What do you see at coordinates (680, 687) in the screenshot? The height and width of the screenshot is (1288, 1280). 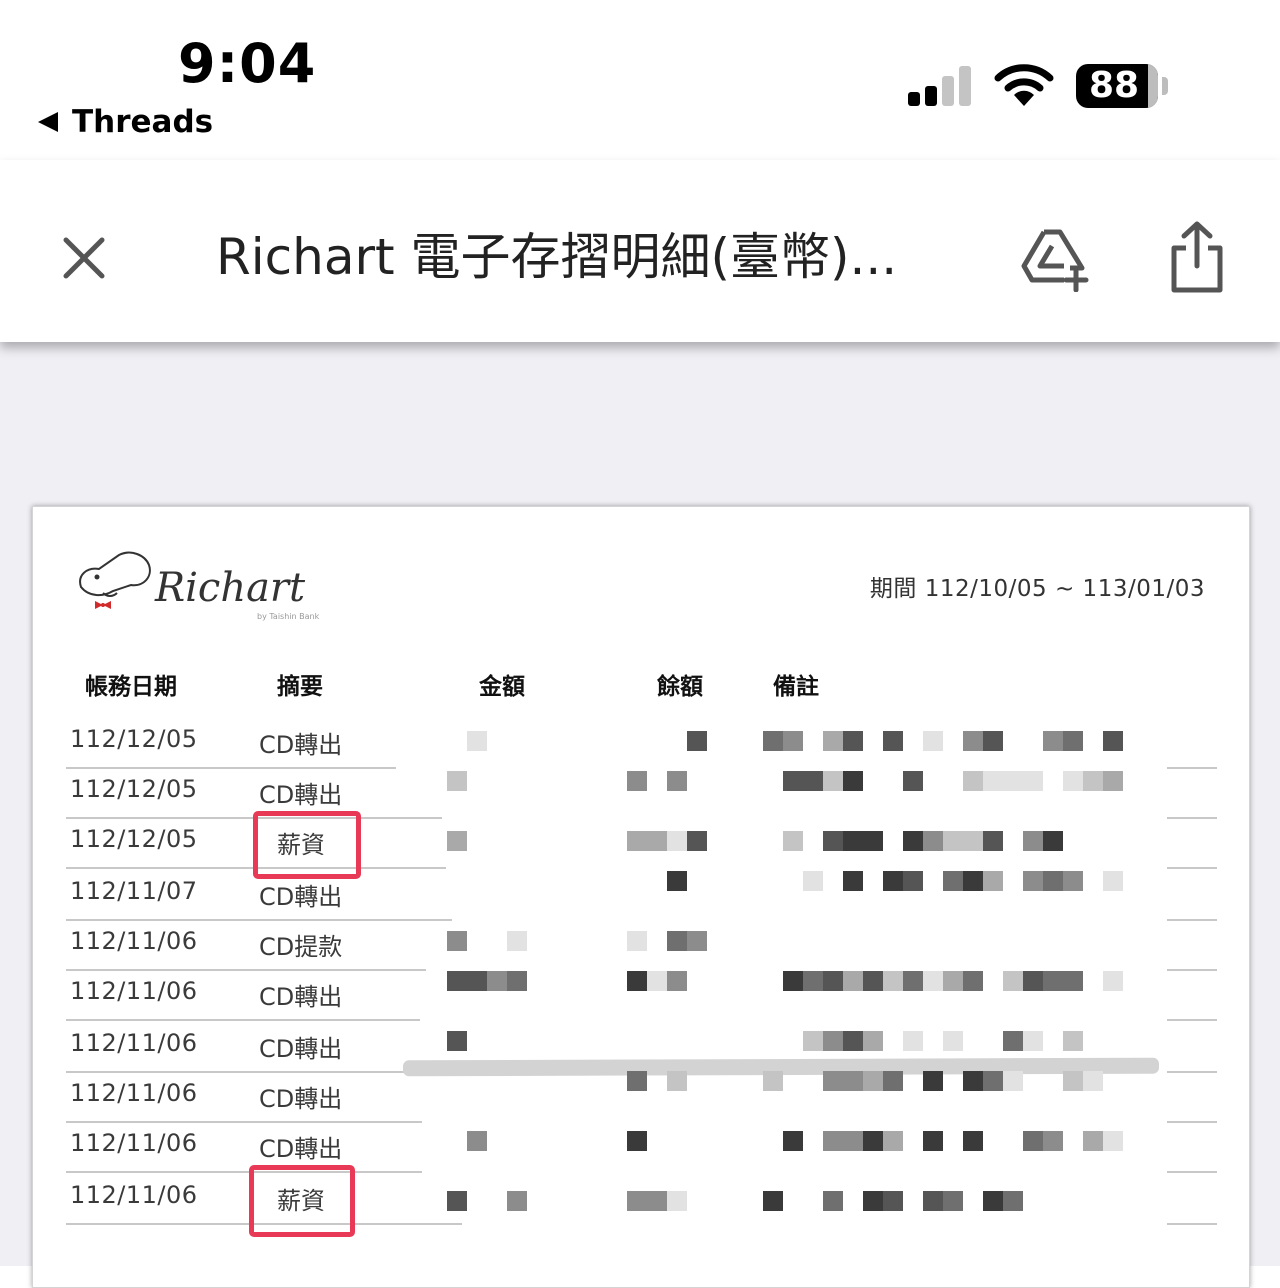 I see `header-balance: 餘額` at bounding box center [680, 687].